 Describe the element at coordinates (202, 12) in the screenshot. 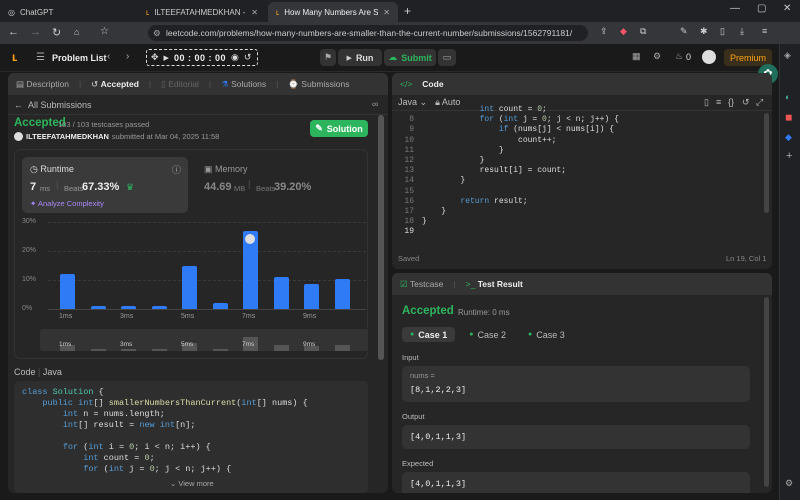

I see `tab-profile: ʟ ILTEEFATAHMEDKHAN - LeetCo ✕` at that location.